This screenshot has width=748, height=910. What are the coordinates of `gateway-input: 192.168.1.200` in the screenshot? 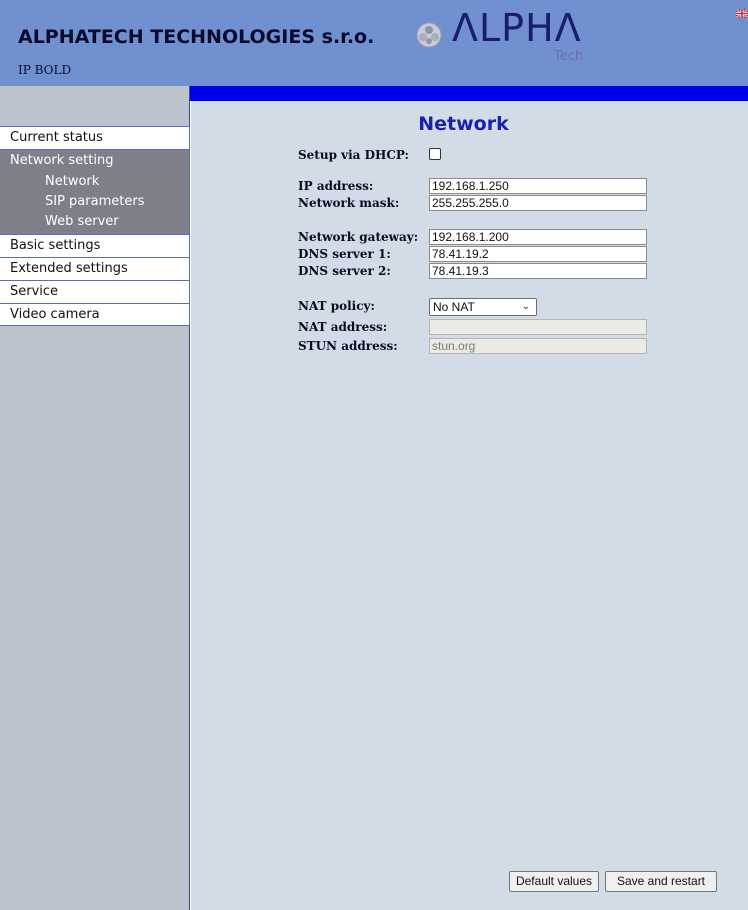 It's located at (538, 237).